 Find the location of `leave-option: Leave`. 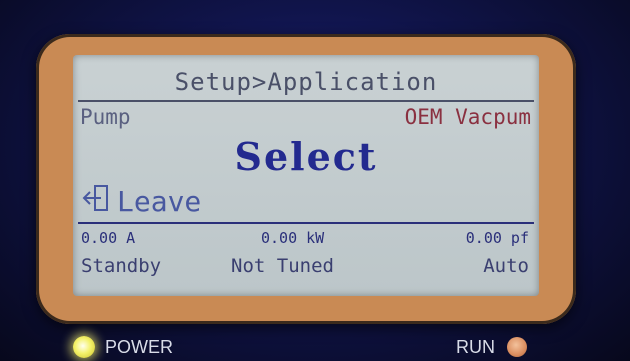

leave-option: Leave is located at coordinates (141, 201).